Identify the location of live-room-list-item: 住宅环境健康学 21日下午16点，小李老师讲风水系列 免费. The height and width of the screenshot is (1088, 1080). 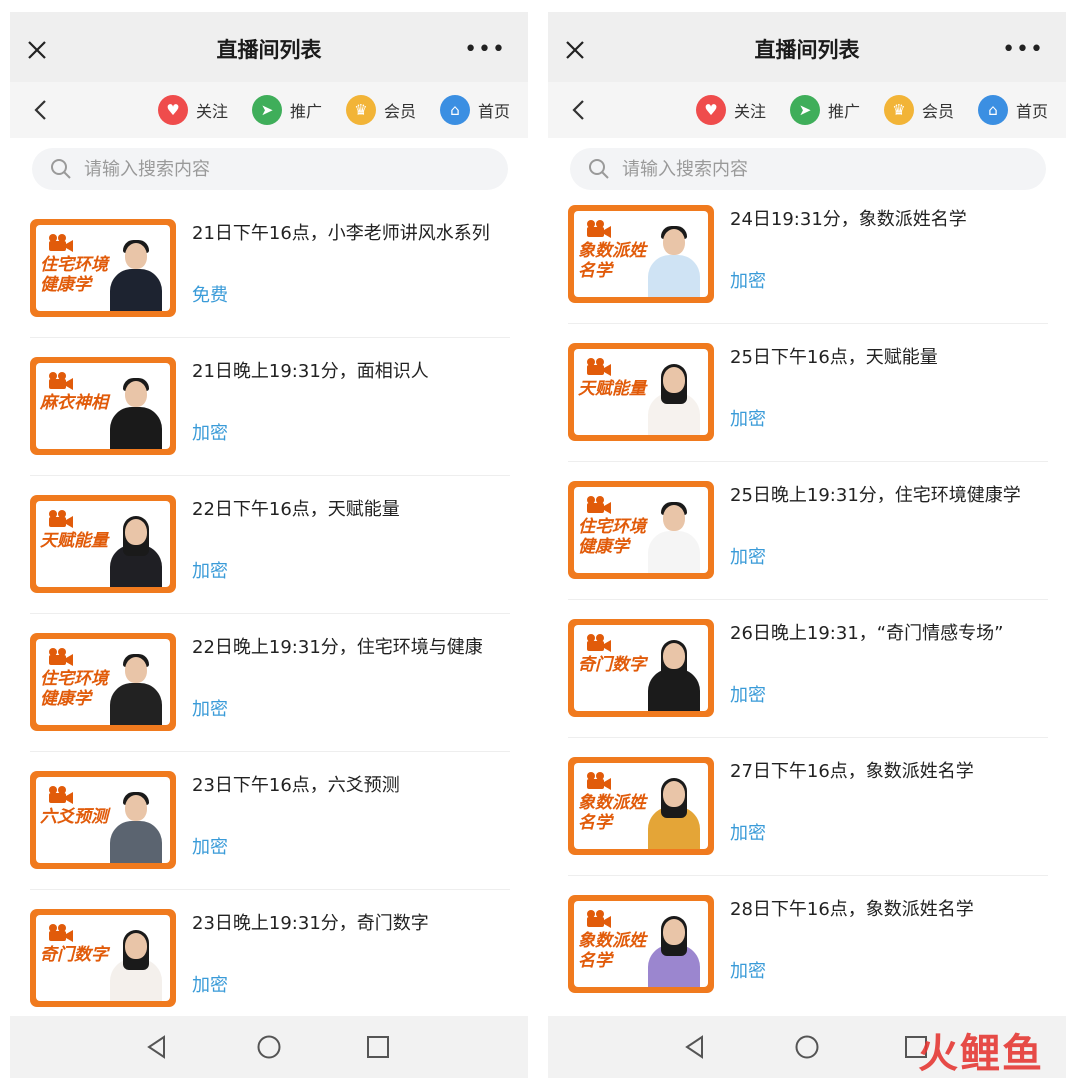
(270, 269).